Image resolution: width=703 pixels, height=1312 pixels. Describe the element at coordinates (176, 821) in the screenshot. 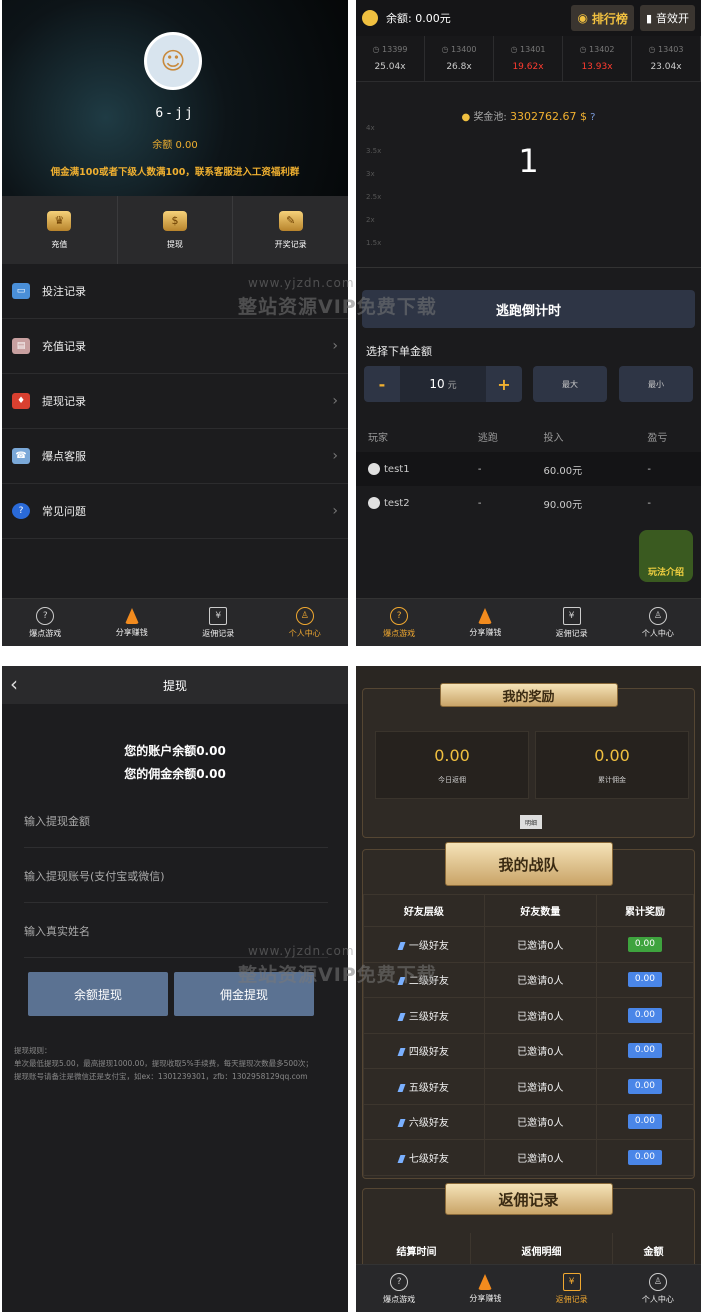

I see `withdraw-amount-field: 输入提现金额` at that location.